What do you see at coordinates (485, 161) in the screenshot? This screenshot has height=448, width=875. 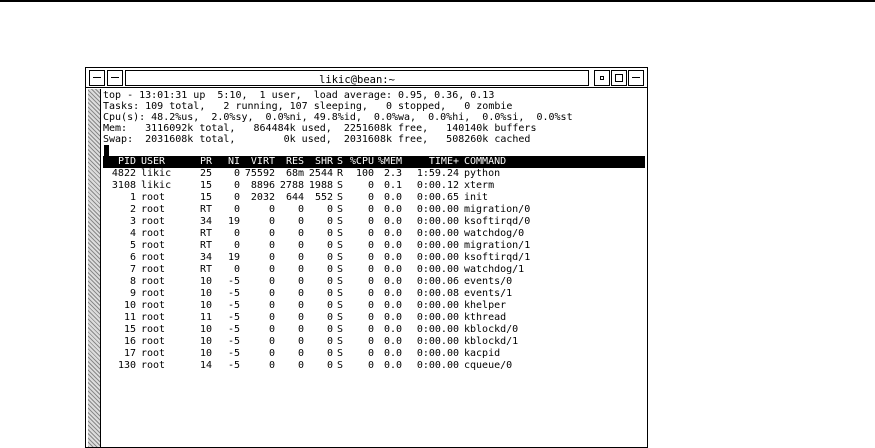 I see `column-header-command: COMMAND` at bounding box center [485, 161].